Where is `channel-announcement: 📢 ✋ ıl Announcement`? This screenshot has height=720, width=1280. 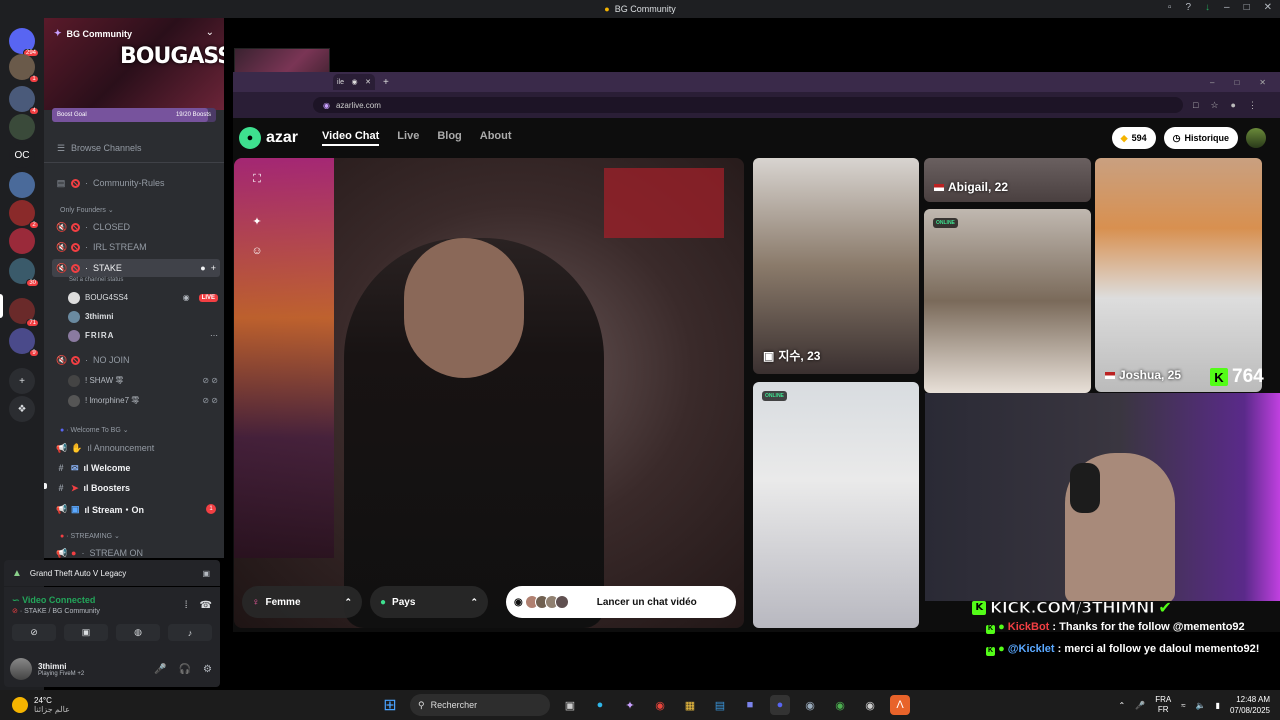 channel-announcement: 📢 ✋ ıl Announcement is located at coordinates (136, 448).